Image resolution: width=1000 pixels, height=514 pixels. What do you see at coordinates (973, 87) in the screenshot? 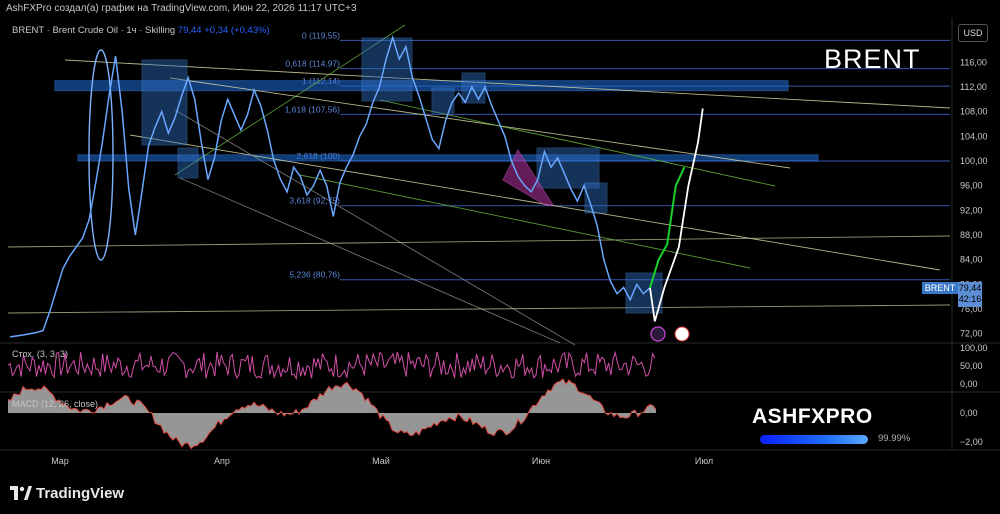
I see `y-tick-label: 112,00` at bounding box center [973, 87].